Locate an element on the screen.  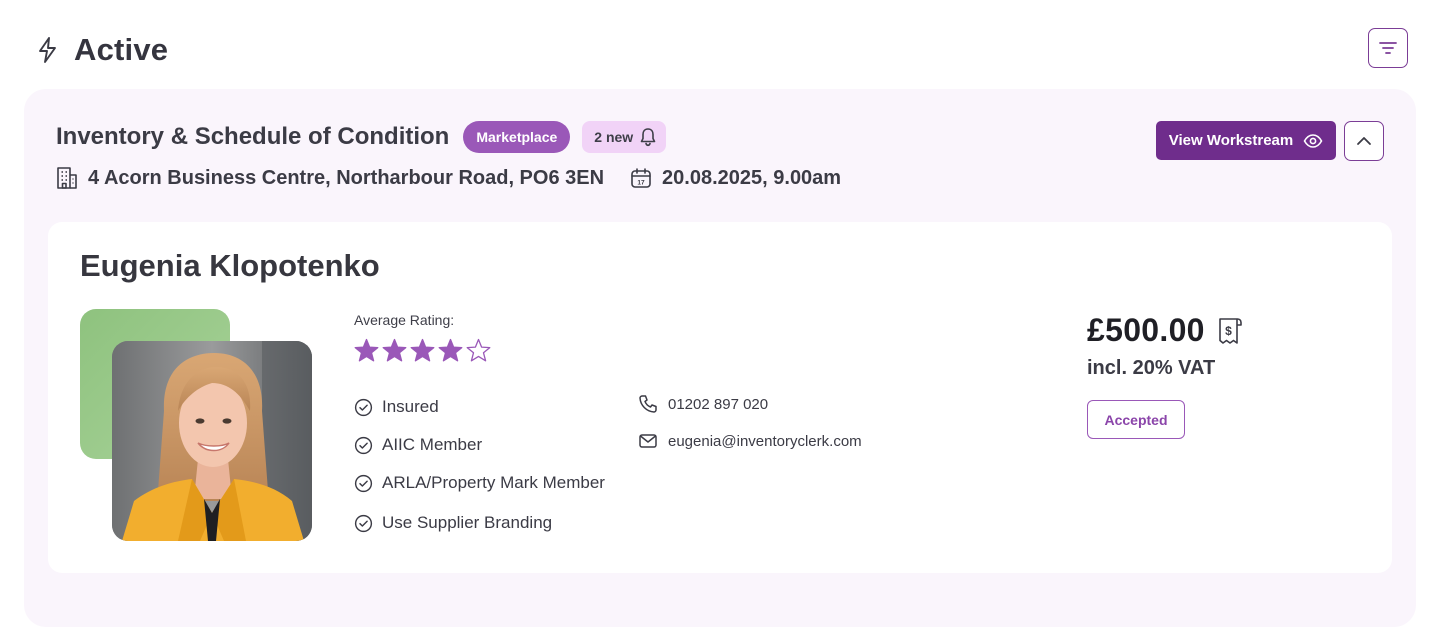
page-title: Active is located at coordinates (121, 49).